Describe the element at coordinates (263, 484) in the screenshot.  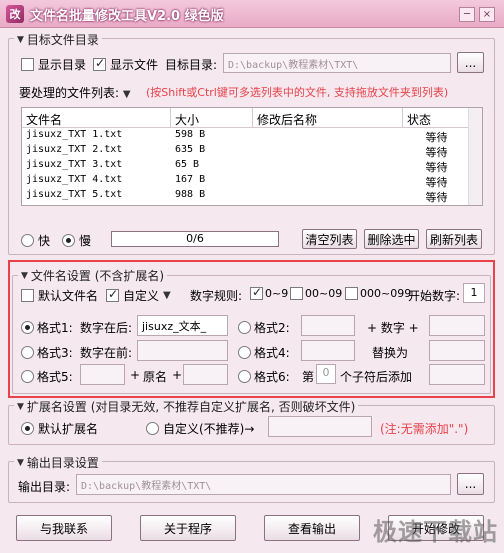
I see `output-dir-input: D:\backup\教程素材\TXT\` at that location.